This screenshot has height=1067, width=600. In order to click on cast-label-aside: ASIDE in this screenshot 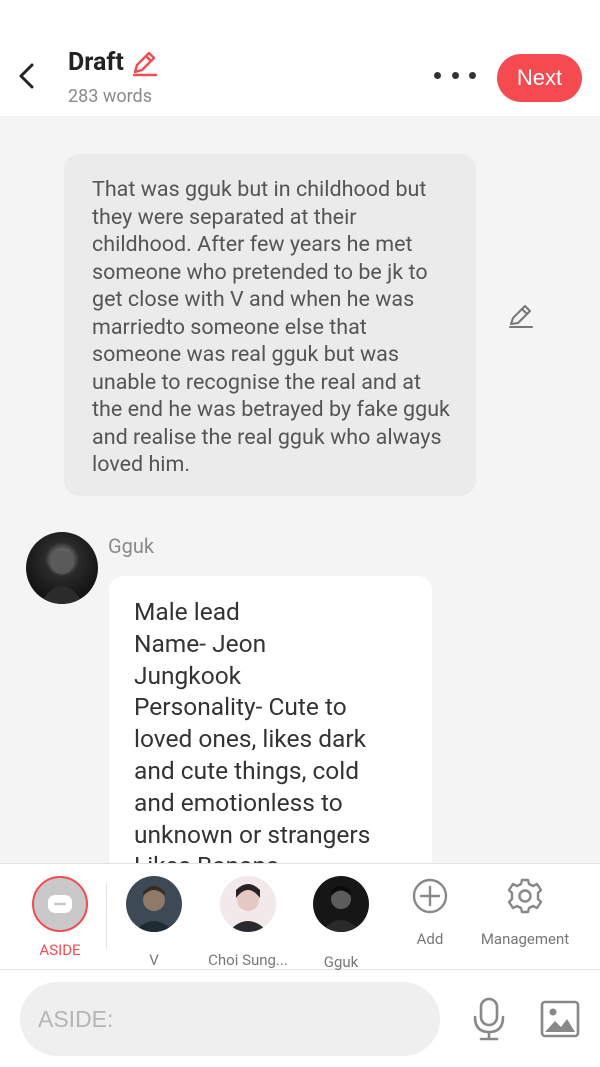, I will do `click(60, 950)`.